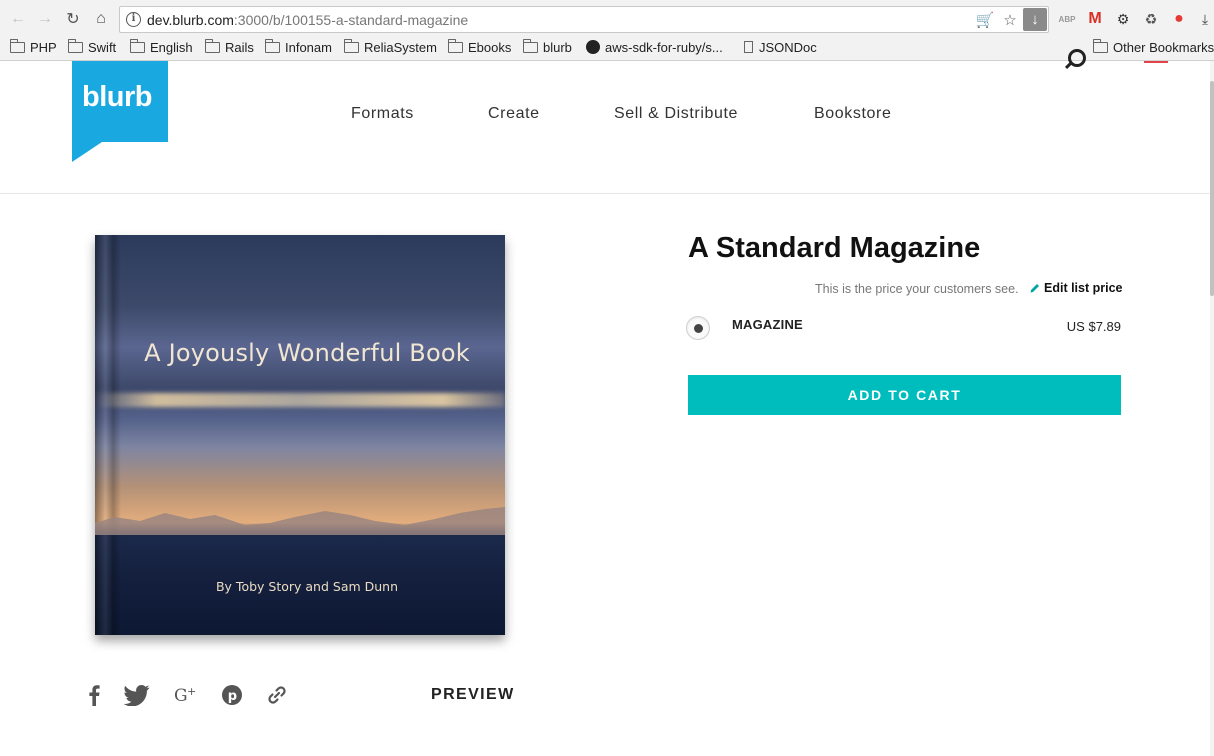 Image resolution: width=1214 pixels, height=756 pixels. Describe the element at coordinates (1204, 19) in the screenshot. I see `downloads-icon: ⤓` at that location.